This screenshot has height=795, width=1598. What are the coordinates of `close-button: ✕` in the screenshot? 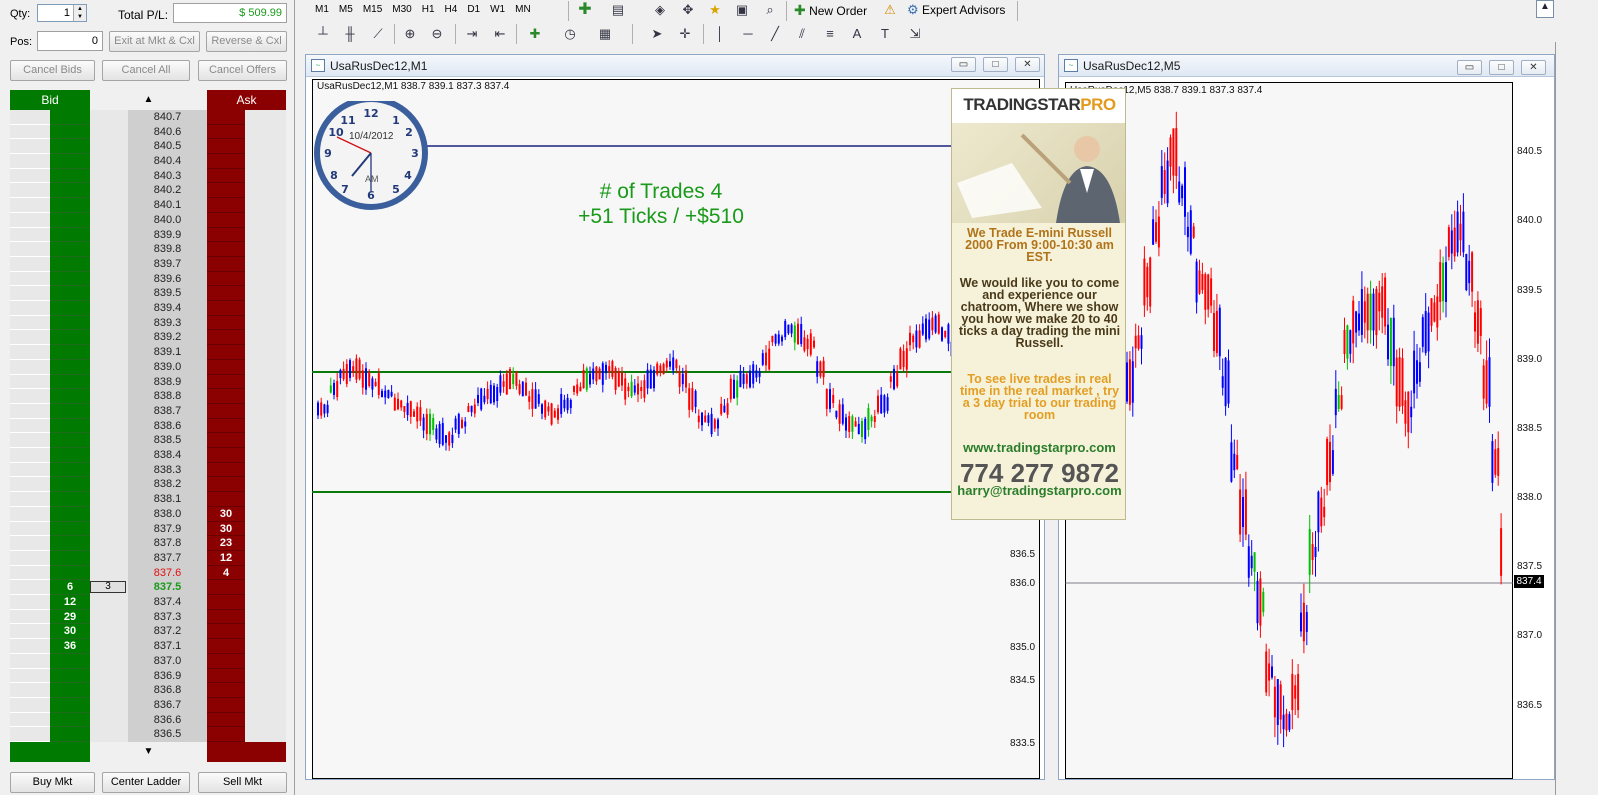 It's located at (1533, 67).